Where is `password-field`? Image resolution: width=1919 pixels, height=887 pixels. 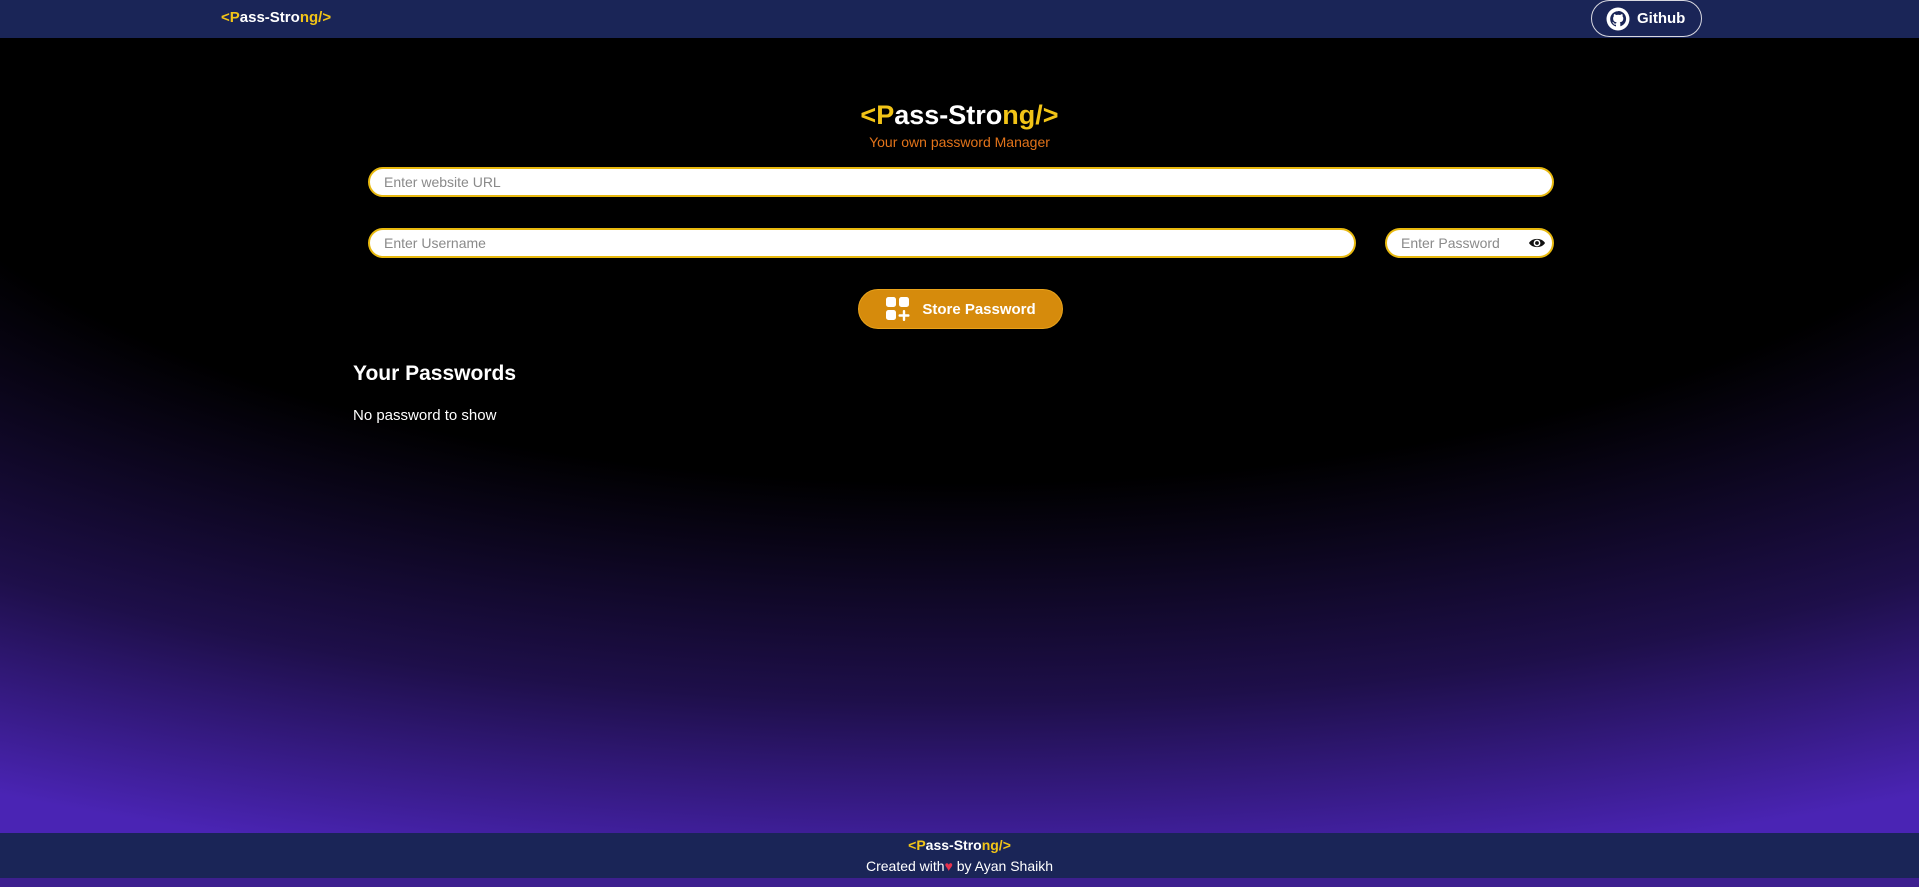
password-field is located at coordinates (1469, 243).